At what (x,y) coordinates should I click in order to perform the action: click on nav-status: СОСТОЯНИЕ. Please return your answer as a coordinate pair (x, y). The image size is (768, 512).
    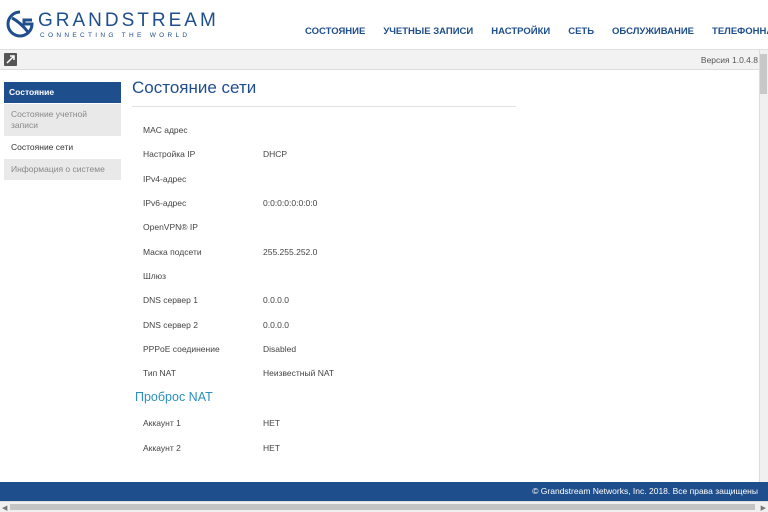
    Looking at the image, I should click on (335, 33).